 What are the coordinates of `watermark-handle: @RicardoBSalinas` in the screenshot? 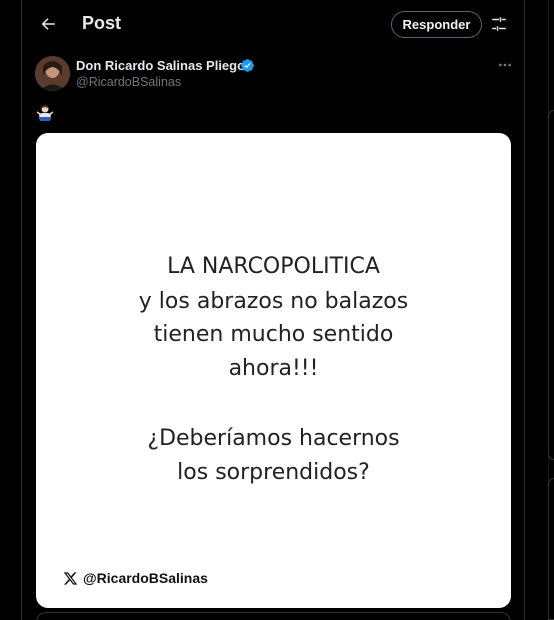 It's located at (145, 578).